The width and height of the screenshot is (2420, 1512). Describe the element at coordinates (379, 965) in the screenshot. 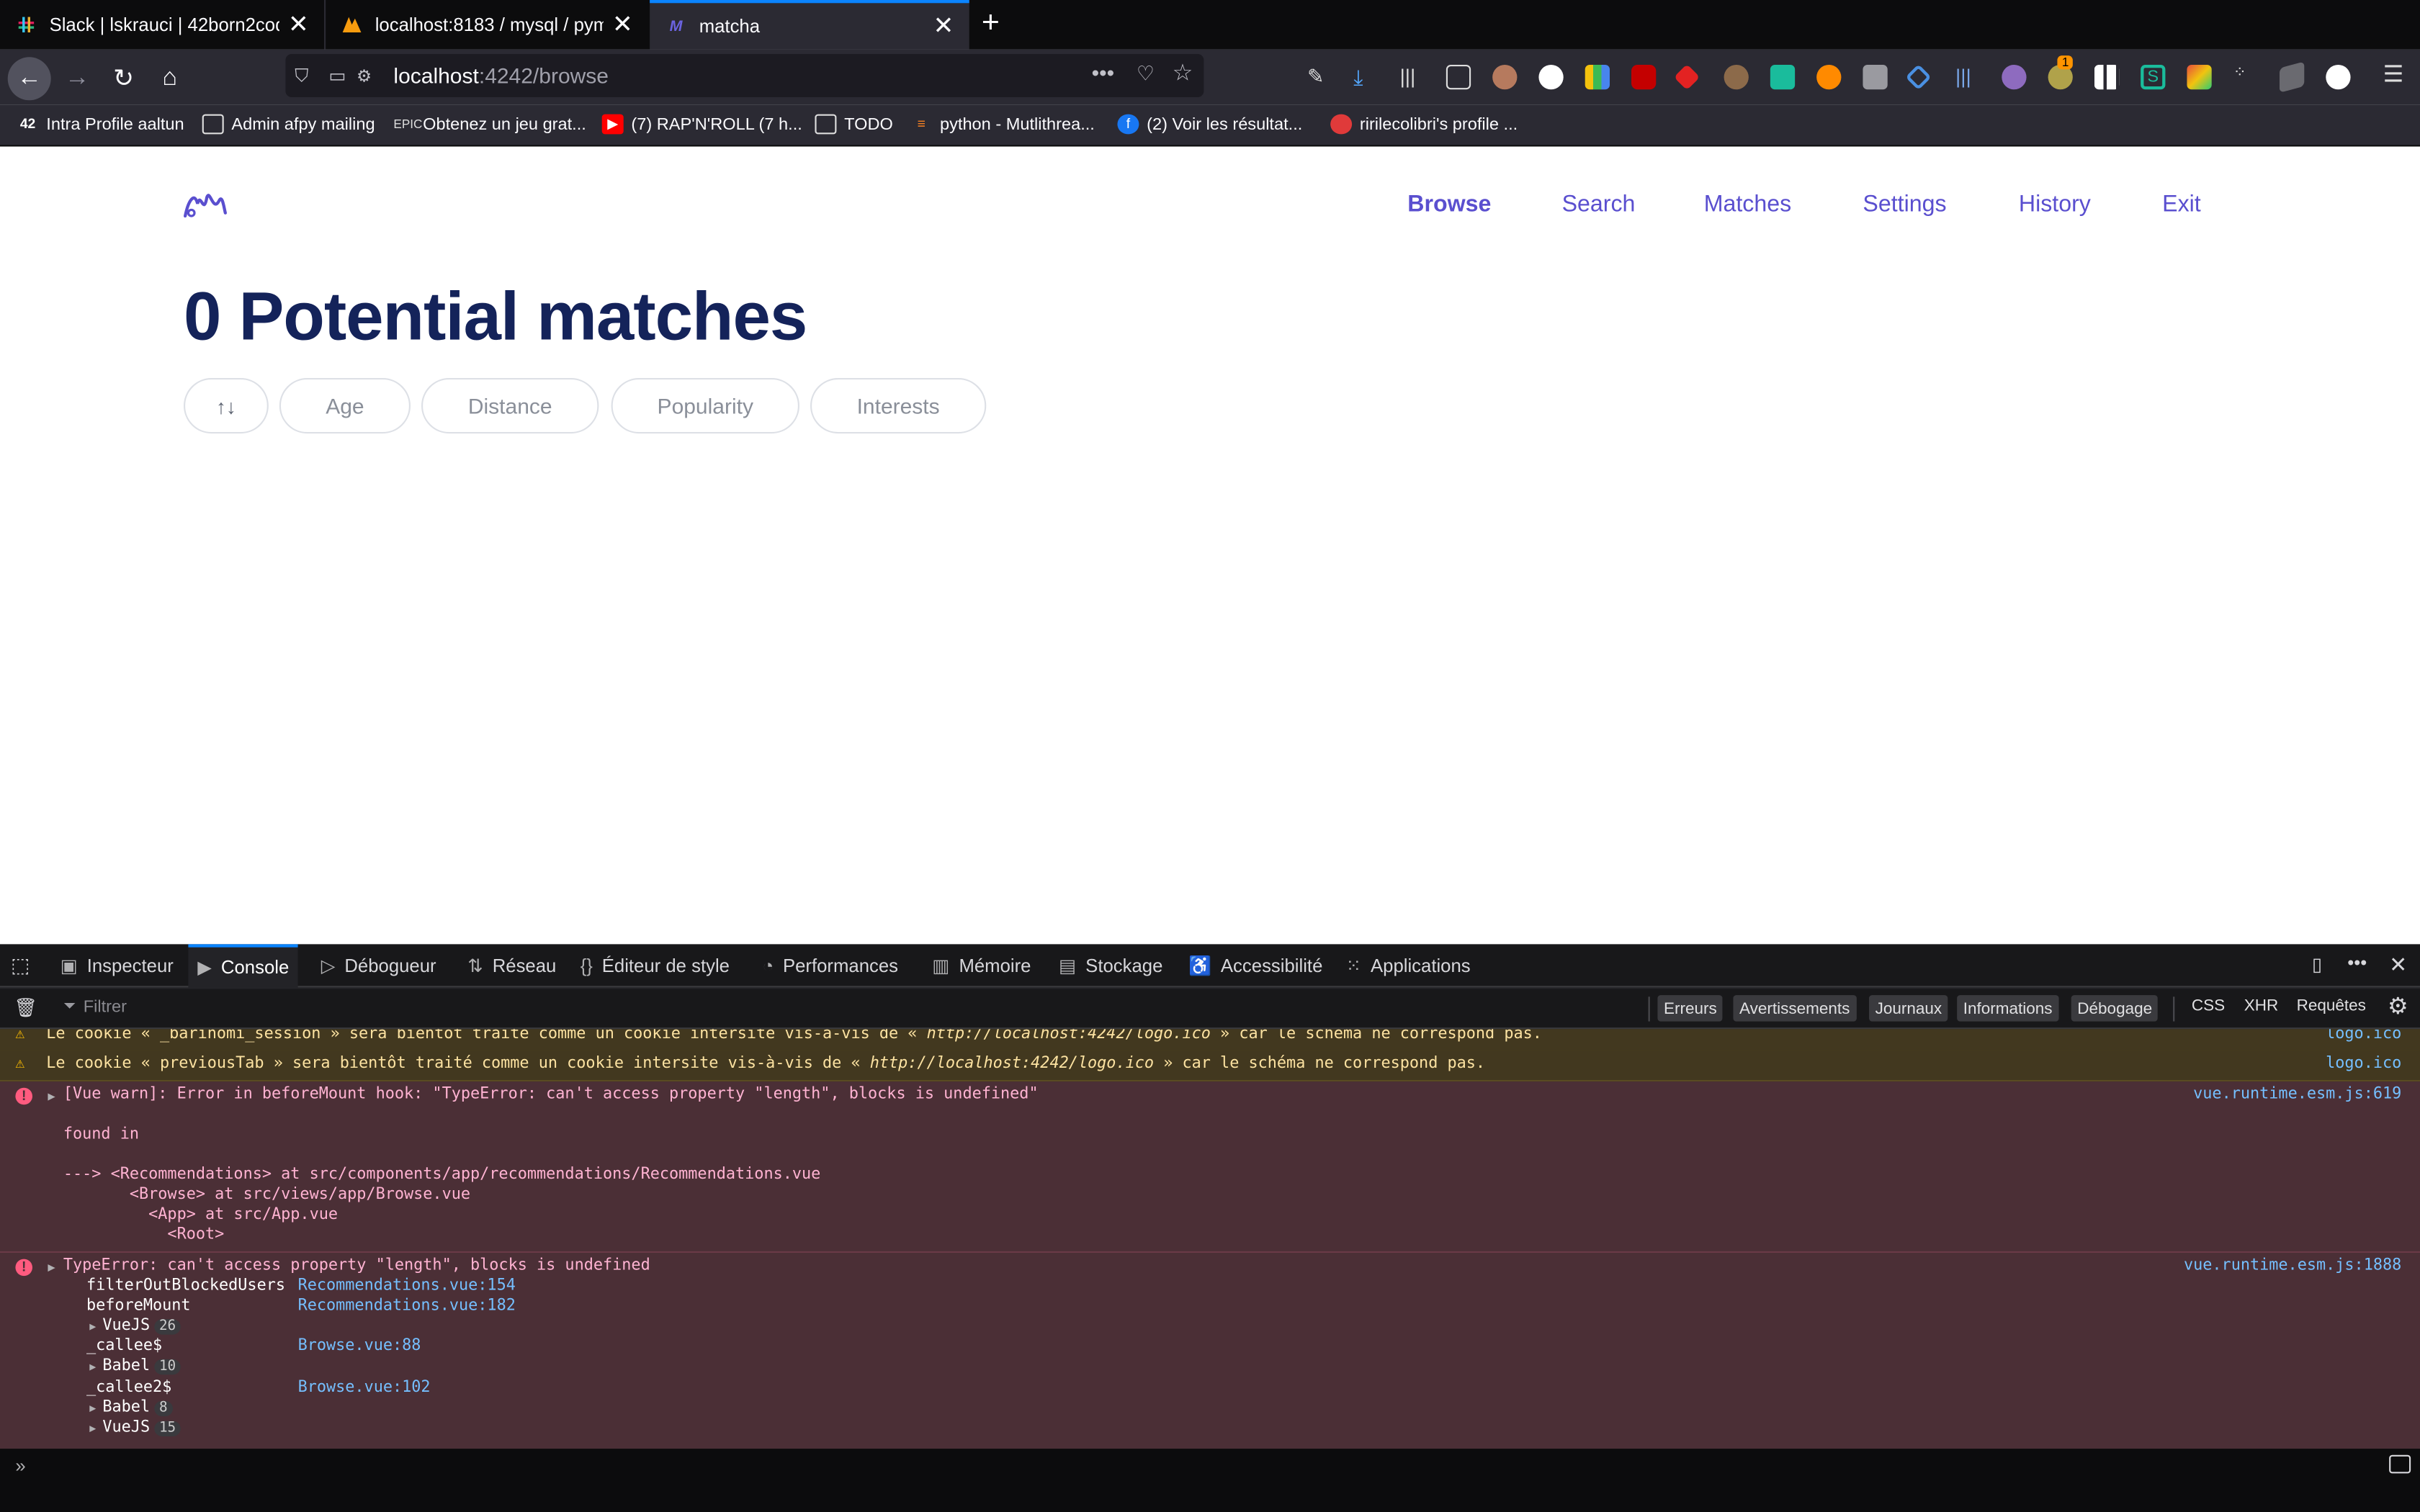

I see `tab-debugger: ▷ Débogueur` at that location.